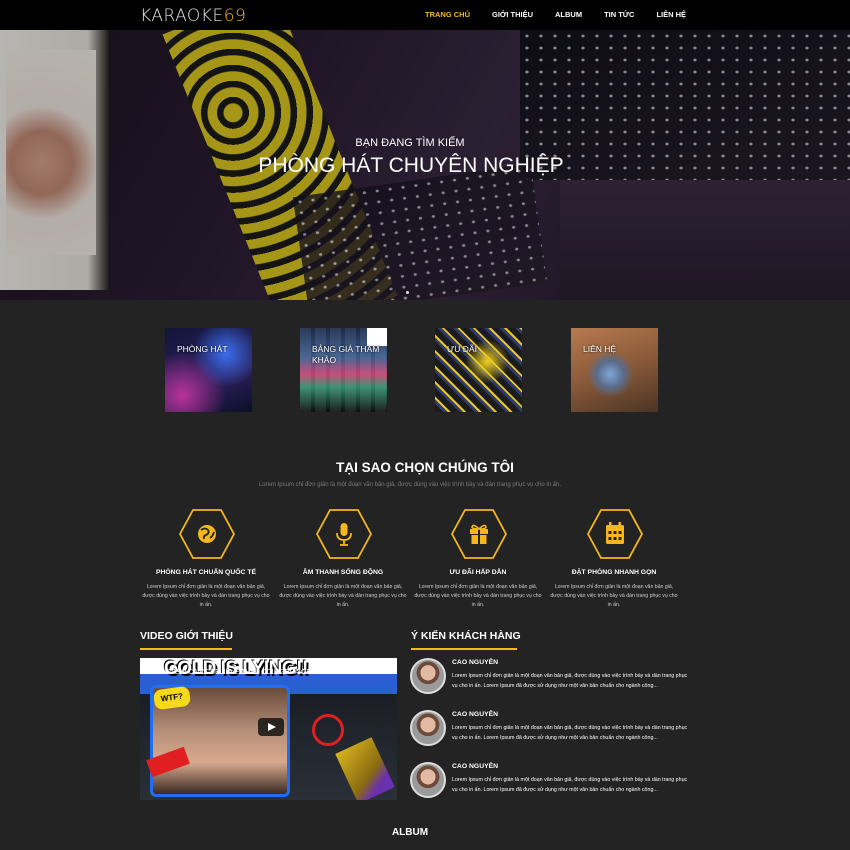 The width and height of the screenshot is (850, 850). What do you see at coordinates (186, 636) in the screenshot?
I see `video-section-title: VIDEO GIỚI THIỆU` at bounding box center [186, 636].